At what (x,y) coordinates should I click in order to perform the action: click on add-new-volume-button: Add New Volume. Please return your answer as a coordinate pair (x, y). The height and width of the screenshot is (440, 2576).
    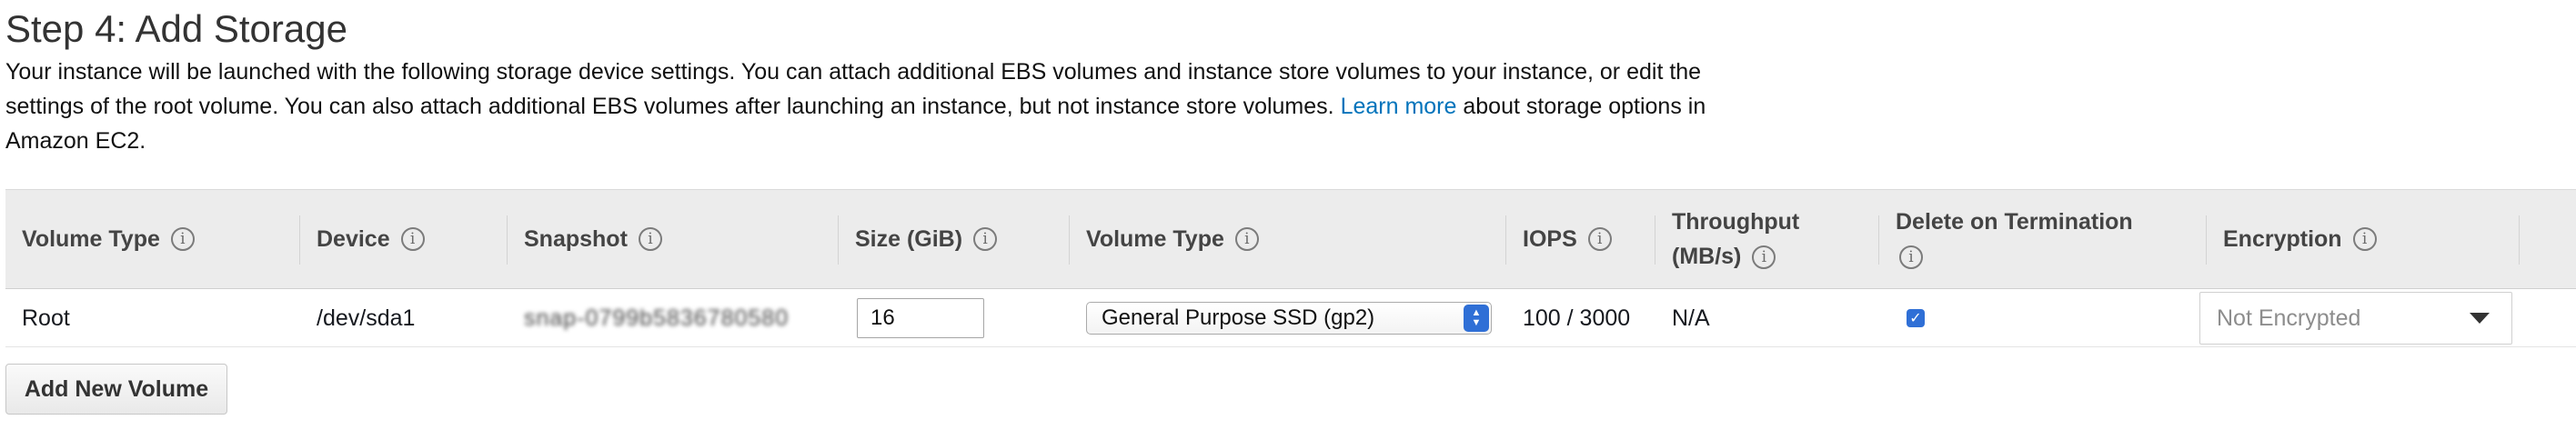
    Looking at the image, I should click on (116, 389).